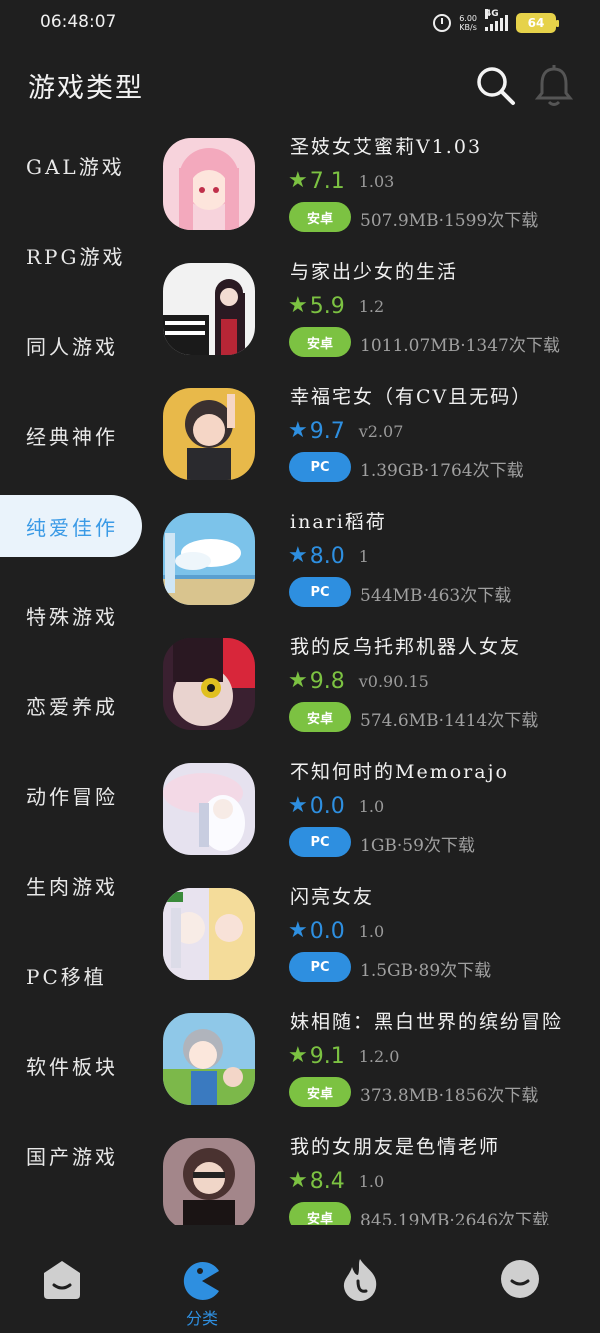 Image resolution: width=600 pixels, height=1333 pixels. I want to click on rating-value: 9.7, so click(327, 431).